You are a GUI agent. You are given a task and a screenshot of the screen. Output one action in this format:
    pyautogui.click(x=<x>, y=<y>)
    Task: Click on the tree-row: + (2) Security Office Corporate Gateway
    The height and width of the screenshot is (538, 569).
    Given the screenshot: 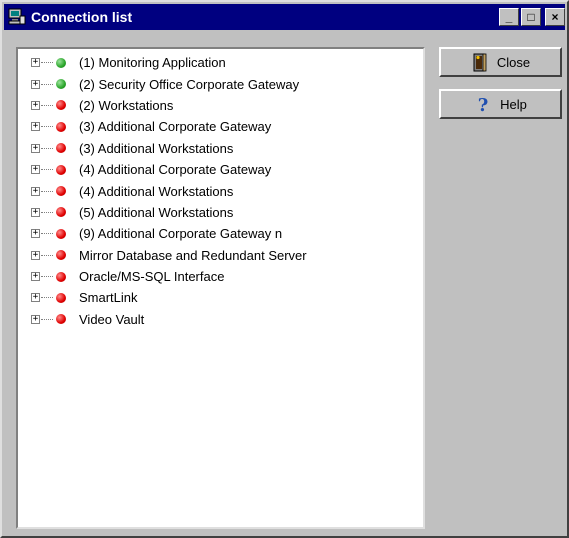 What is the action you would take?
    pyautogui.click(x=220, y=83)
    